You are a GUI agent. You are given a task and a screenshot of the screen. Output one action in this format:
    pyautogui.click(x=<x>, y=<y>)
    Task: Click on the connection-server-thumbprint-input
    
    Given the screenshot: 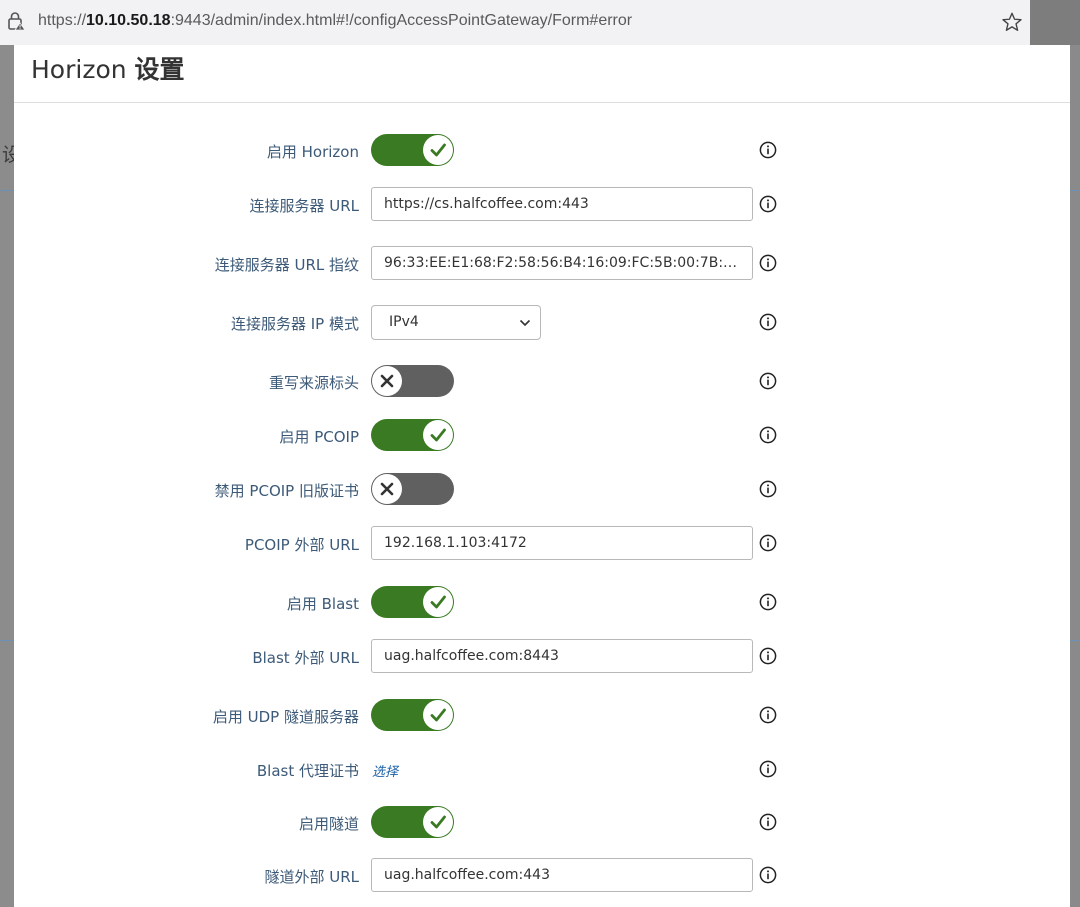 What is the action you would take?
    pyautogui.click(x=562, y=263)
    